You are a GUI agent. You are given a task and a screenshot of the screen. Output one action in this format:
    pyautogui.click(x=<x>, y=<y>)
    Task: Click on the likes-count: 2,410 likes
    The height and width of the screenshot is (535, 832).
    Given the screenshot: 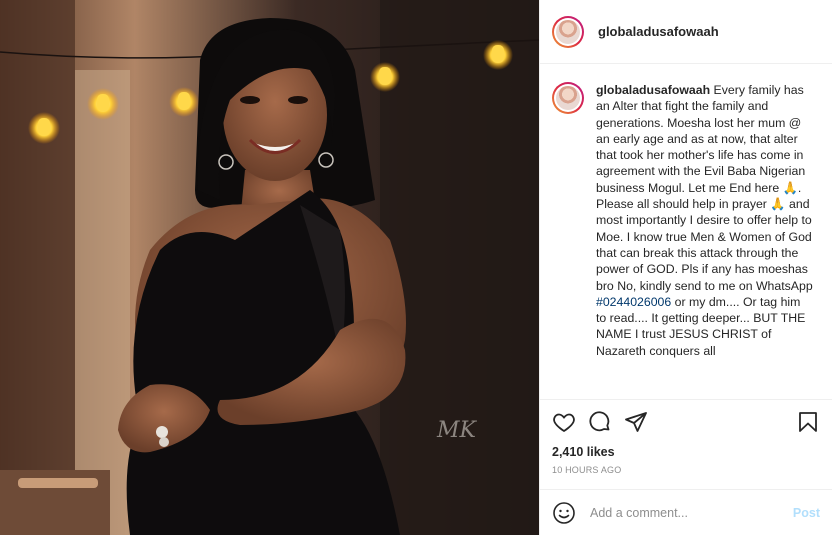 What is the action you would take?
    pyautogui.click(x=686, y=452)
    